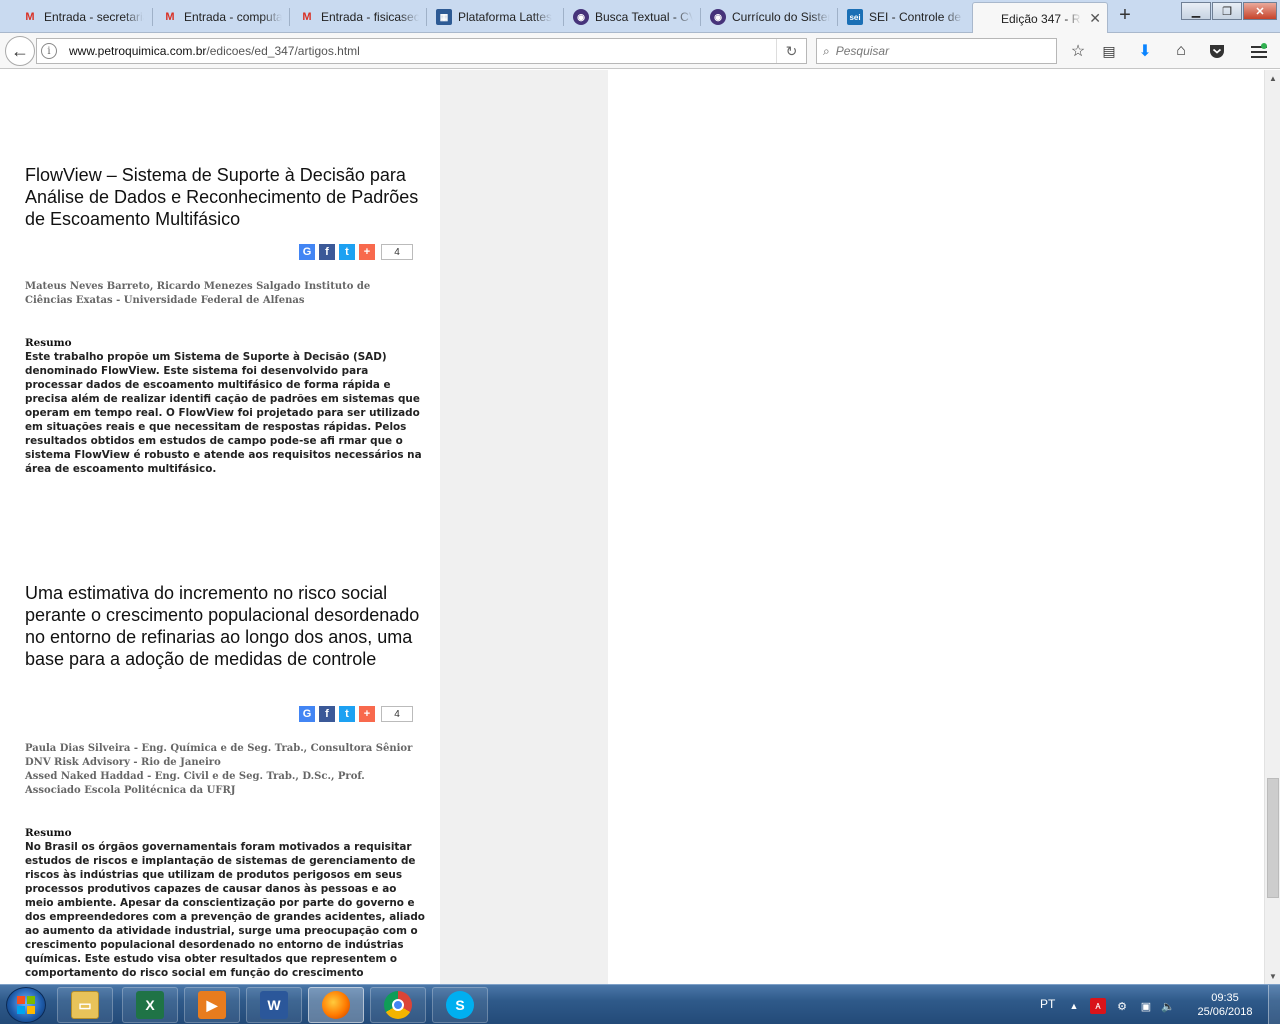 The width and height of the screenshot is (1280, 1024). I want to click on url-path: /edicoes/ed_347/artigos.html, so click(283, 51).